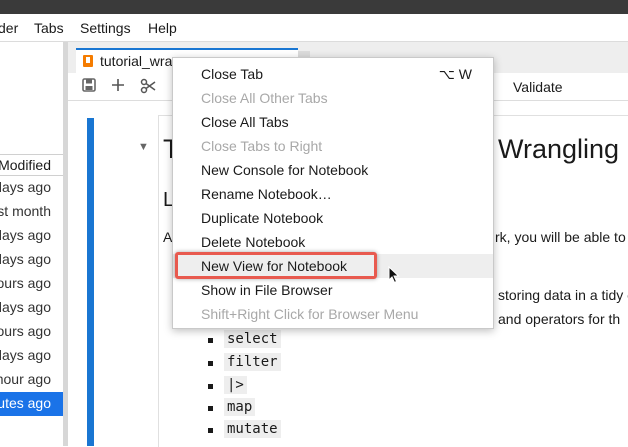 This screenshot has width=628, height=447. I want to click on collapse-arrow-icon: ▼, so click(143, 147).